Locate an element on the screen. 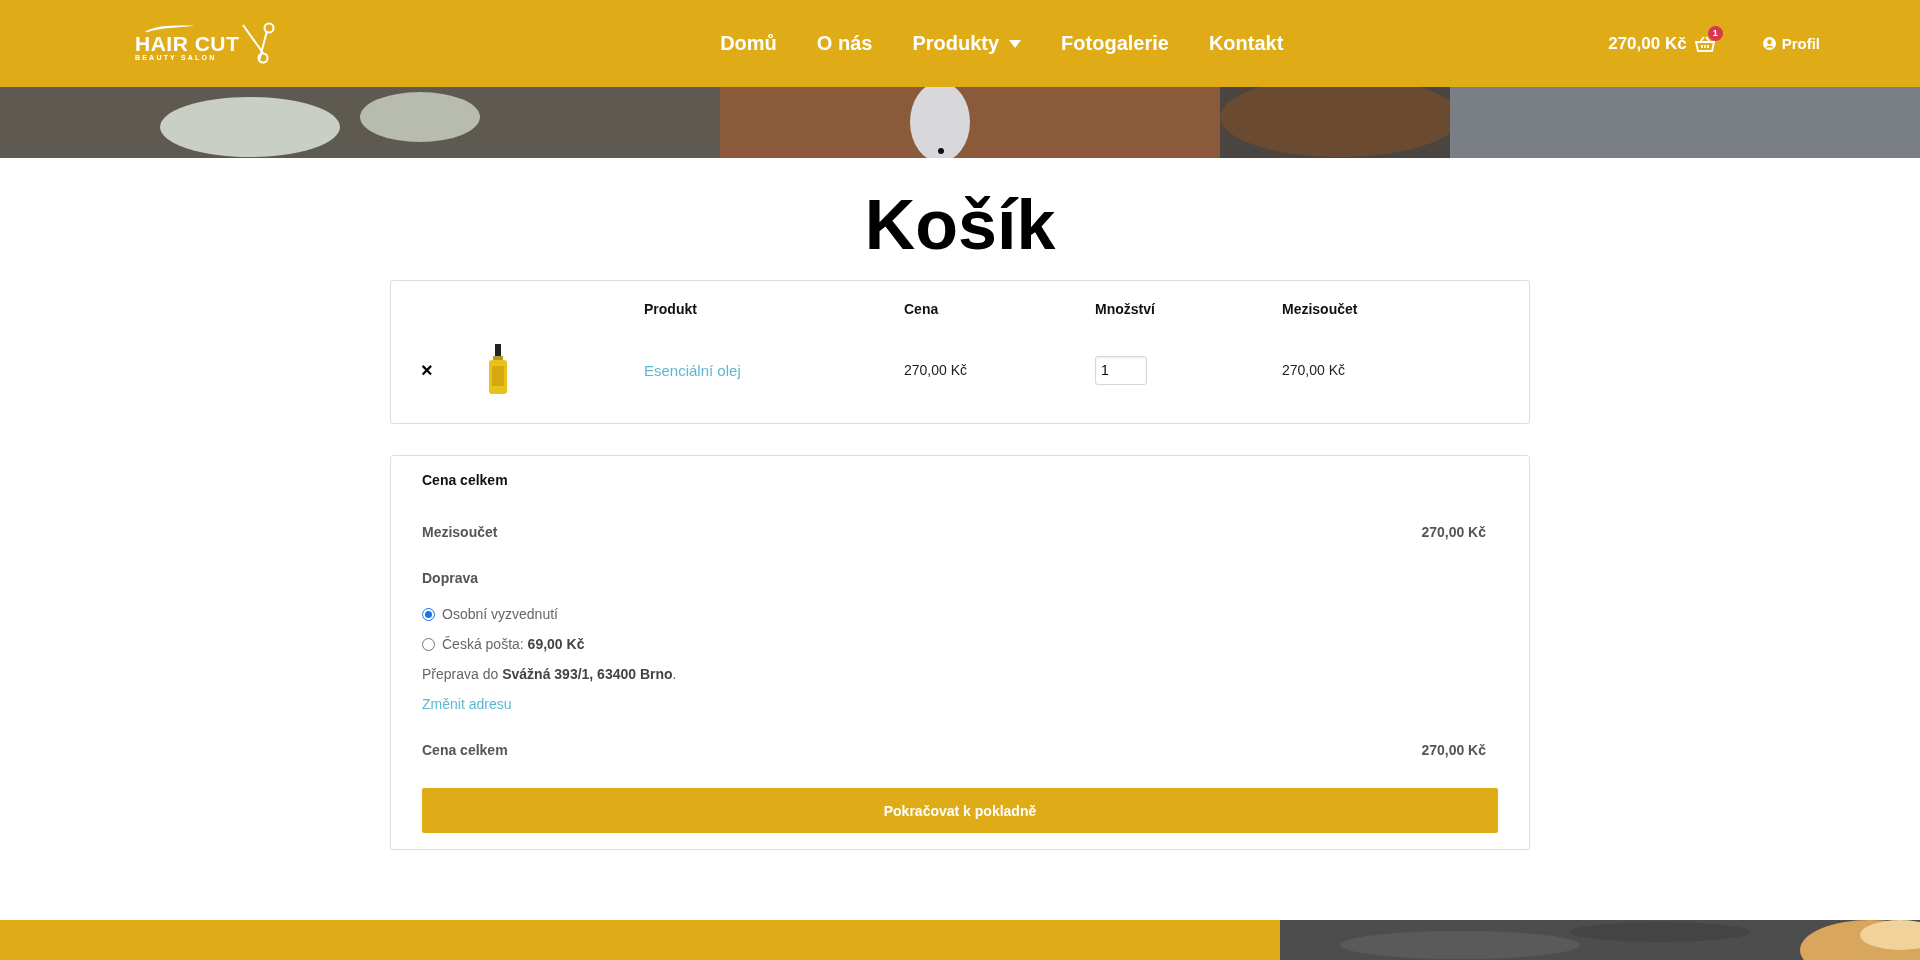 This screenshot has width=1920, height=960. basket-icon is located at coordinates (1704, 43).